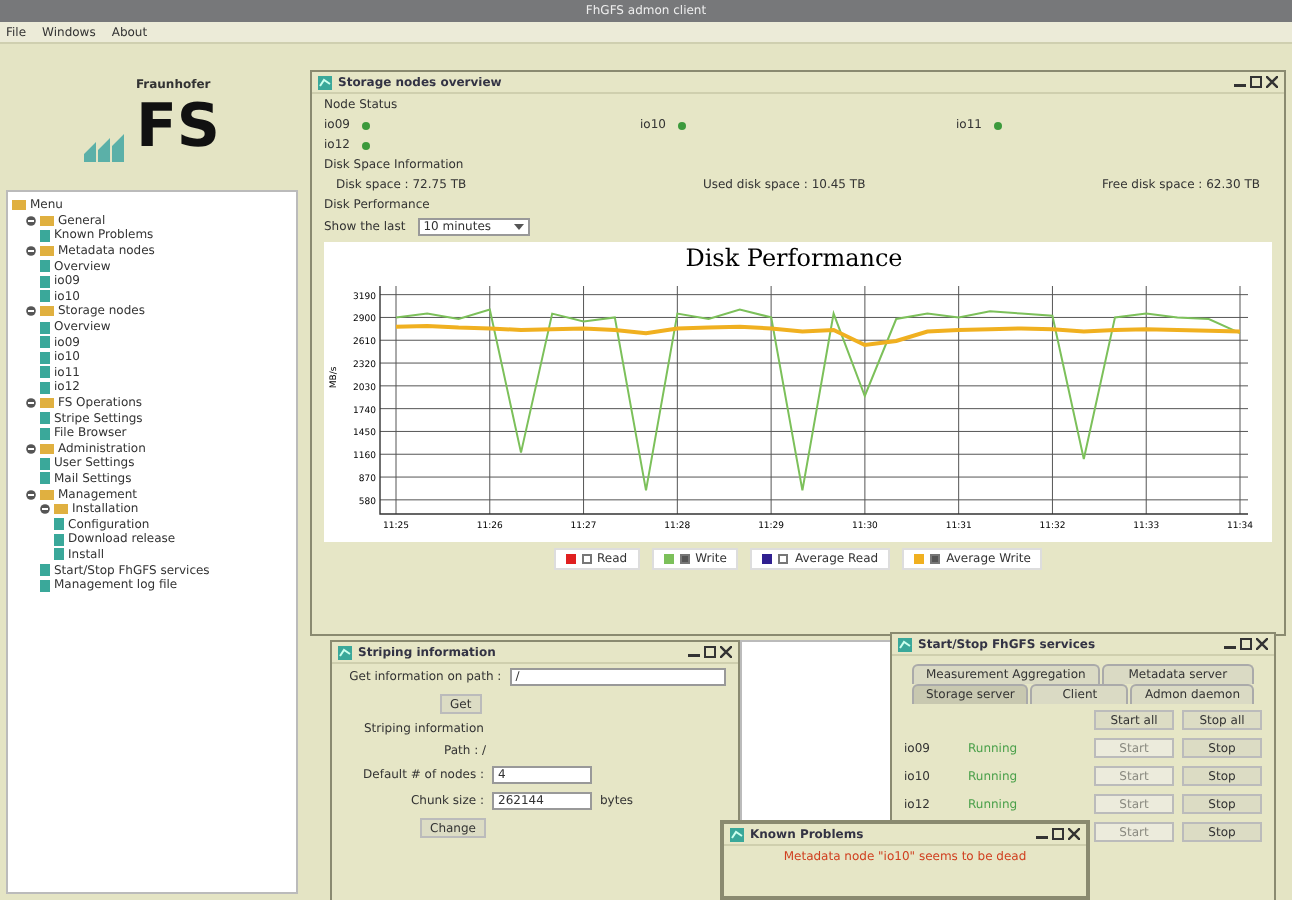 This screenshot has height=900, width=1292. Describe the element at coordinates (794, 258) in the screenshot. I see `chart-title: Disk Performance` at that location.